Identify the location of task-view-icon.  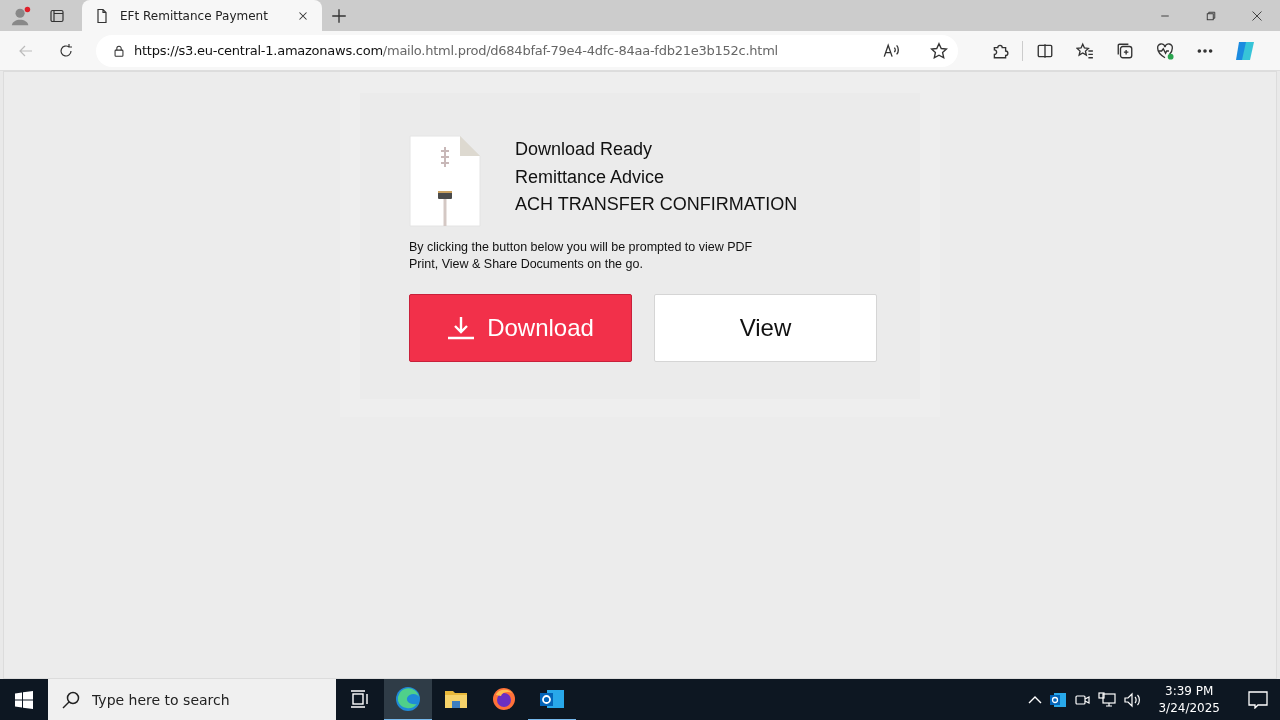
(360, 699).